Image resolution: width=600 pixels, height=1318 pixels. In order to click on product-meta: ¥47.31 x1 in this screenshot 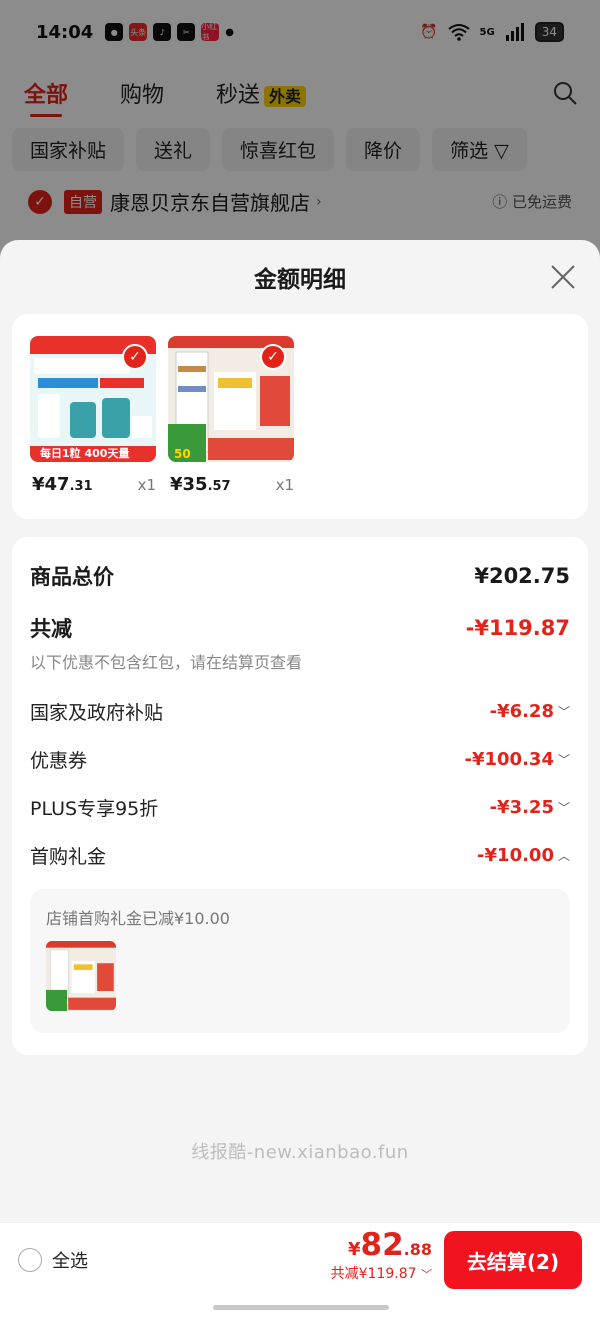, I will do `click(93, 484)`.